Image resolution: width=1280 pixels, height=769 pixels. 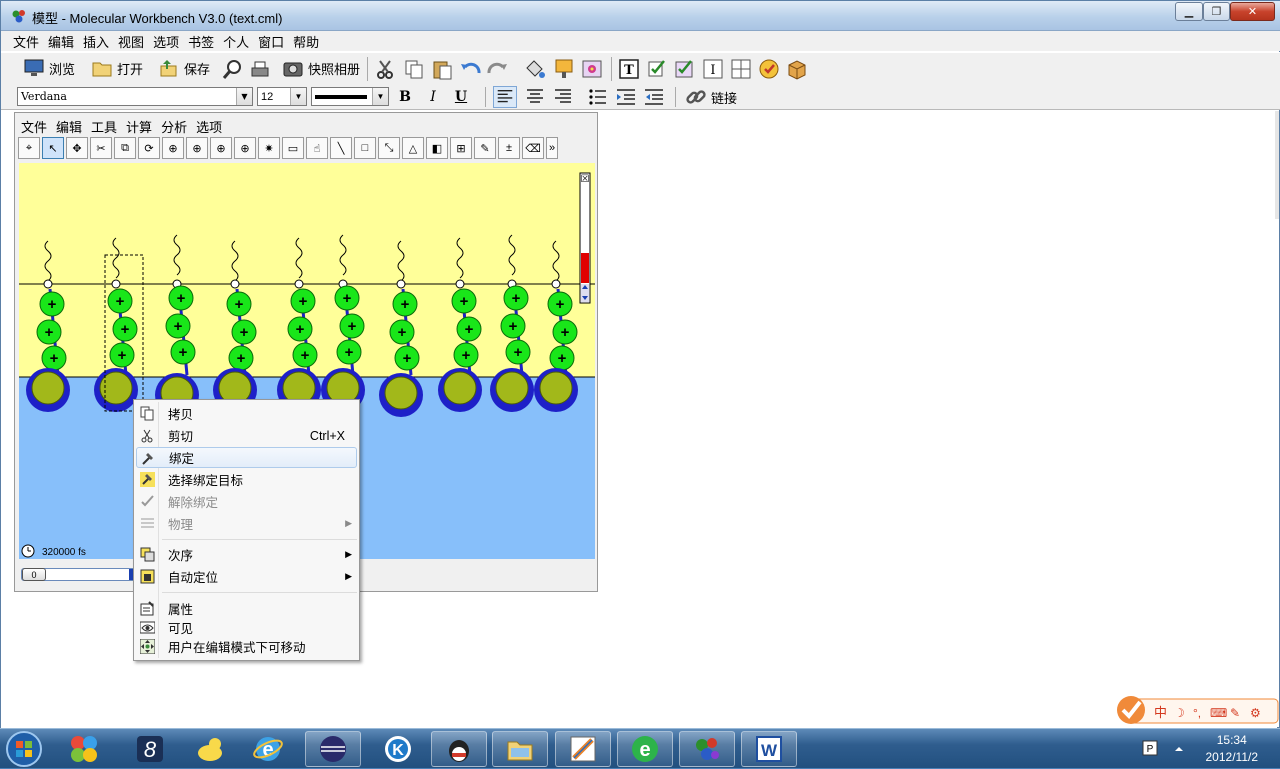 What do you see at coordinates (413, 148) in the screenshot?
I see `triangle-tool: △` at bounding box center [413, 148].